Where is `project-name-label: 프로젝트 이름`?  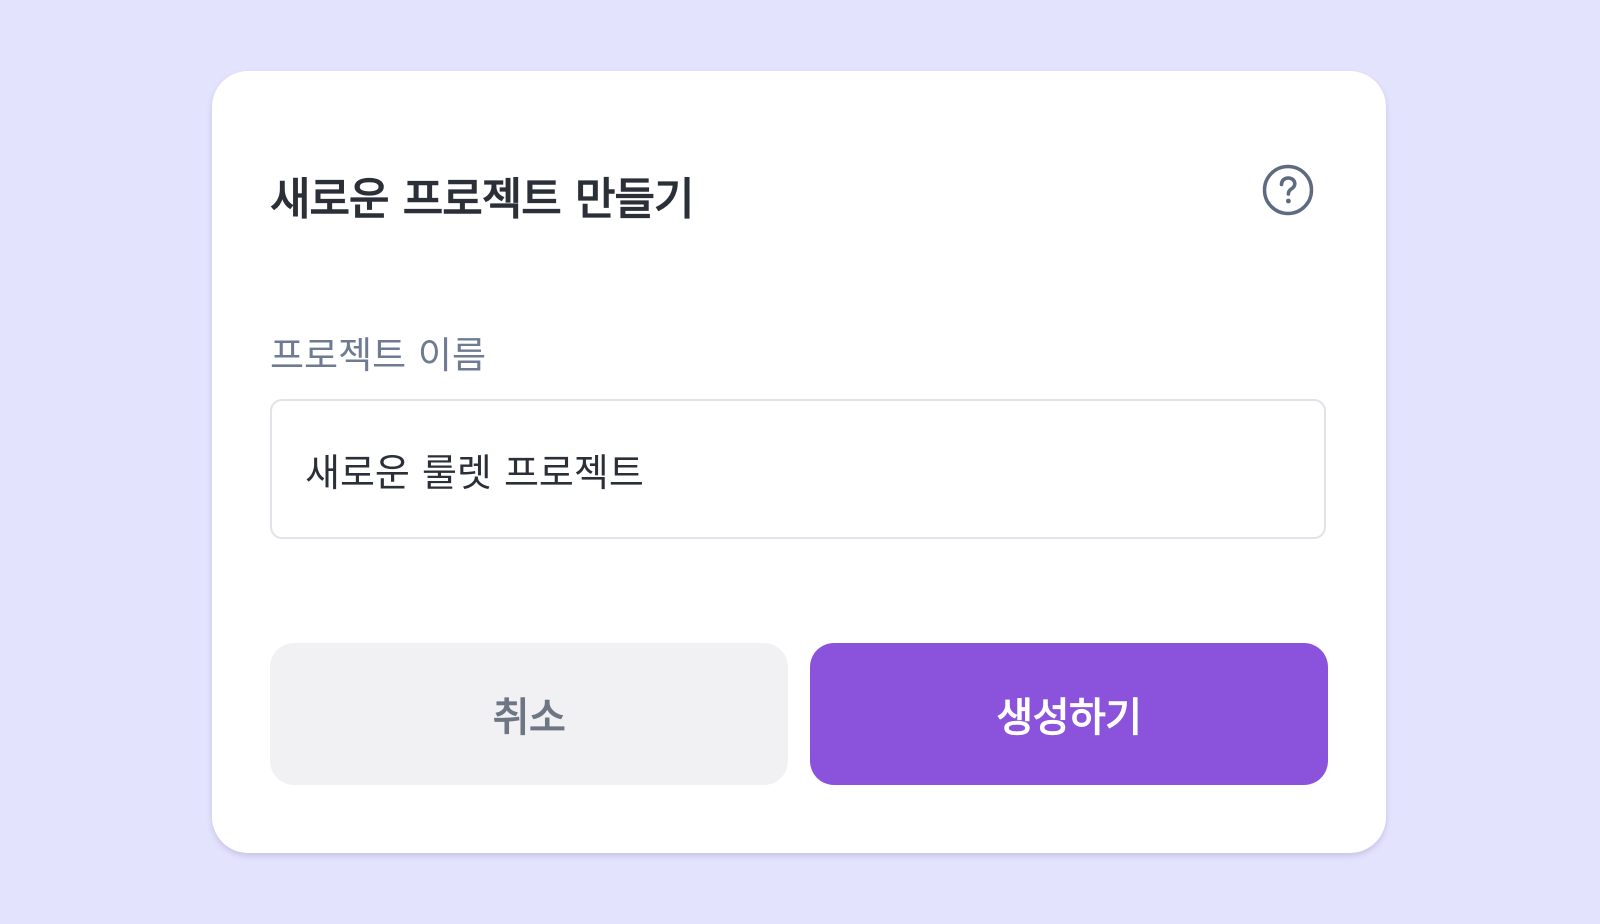 project-name-label: 프로젝트 이름 is located at coordinates (378, 355).